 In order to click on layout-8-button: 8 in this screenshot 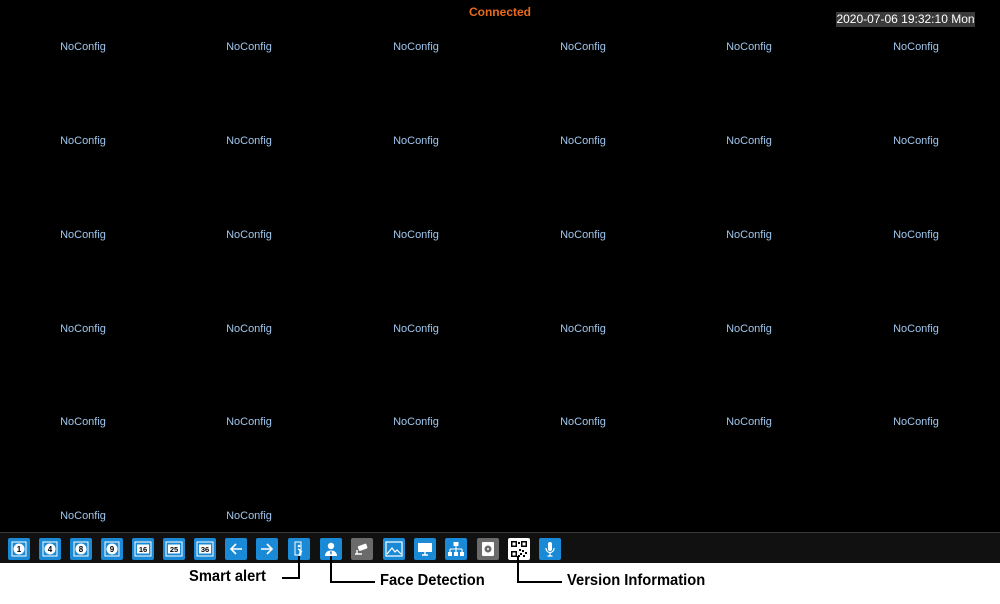, I will do `click(81, 549)`.